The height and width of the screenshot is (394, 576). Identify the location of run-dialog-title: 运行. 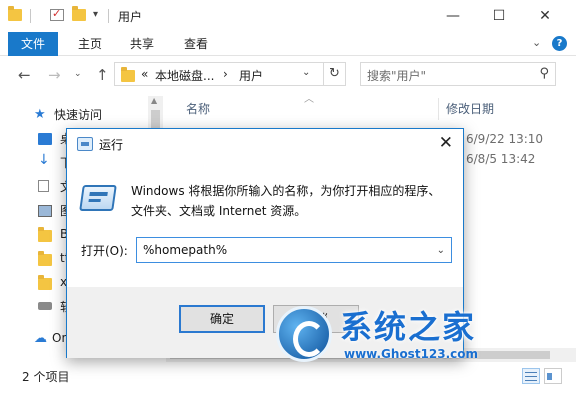
(111, 145).